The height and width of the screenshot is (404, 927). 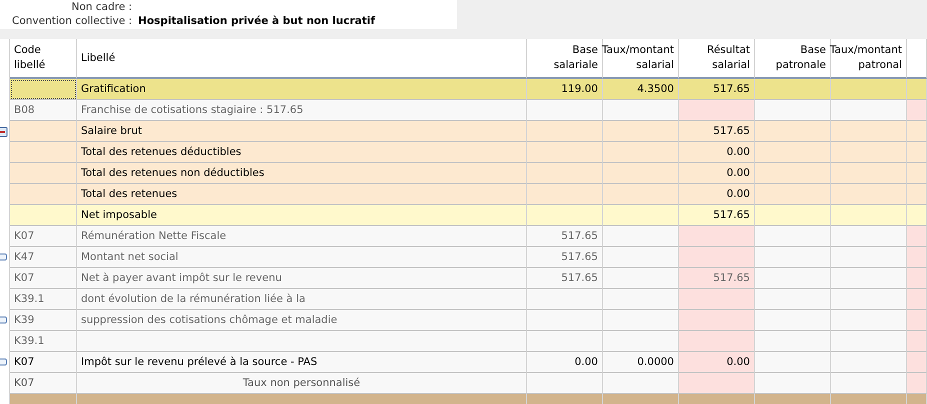 I want to click on column-header: Taux/montant salarial, so click(x=641, y=59).